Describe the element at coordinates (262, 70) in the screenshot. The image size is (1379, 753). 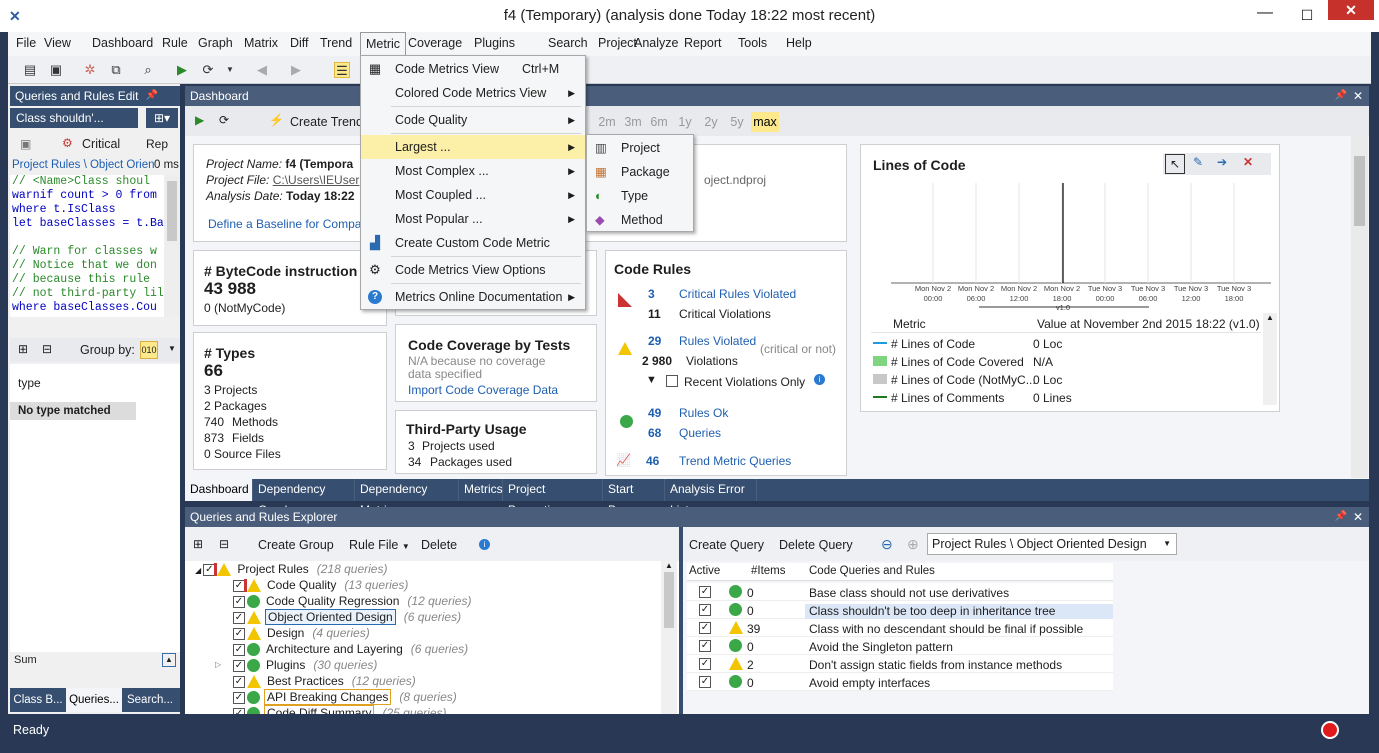
I see `back-icon: ◀` at that location.